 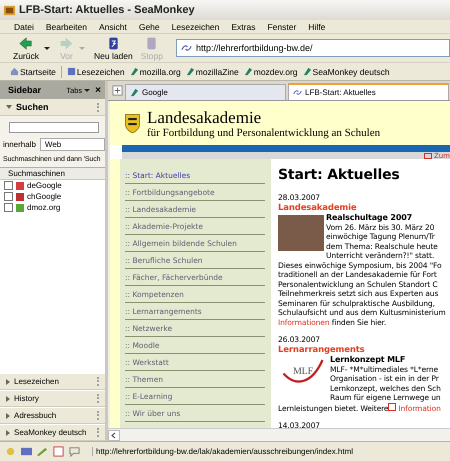 I want to click on status-text: http://lehrerfortbildung-bw.de/lak/akademien/ausschreibungen/index.html, so click(x=223, y=451).